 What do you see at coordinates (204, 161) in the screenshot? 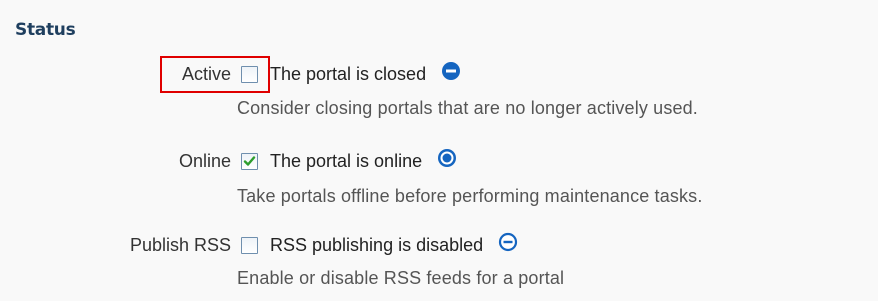
I see `field-label-online: Online` at bounding box center [204, 161].